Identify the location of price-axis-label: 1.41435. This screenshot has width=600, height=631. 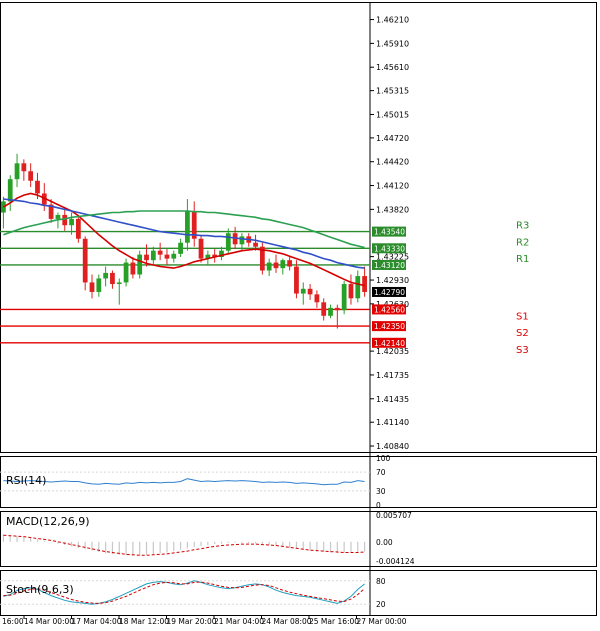
(392, 399).